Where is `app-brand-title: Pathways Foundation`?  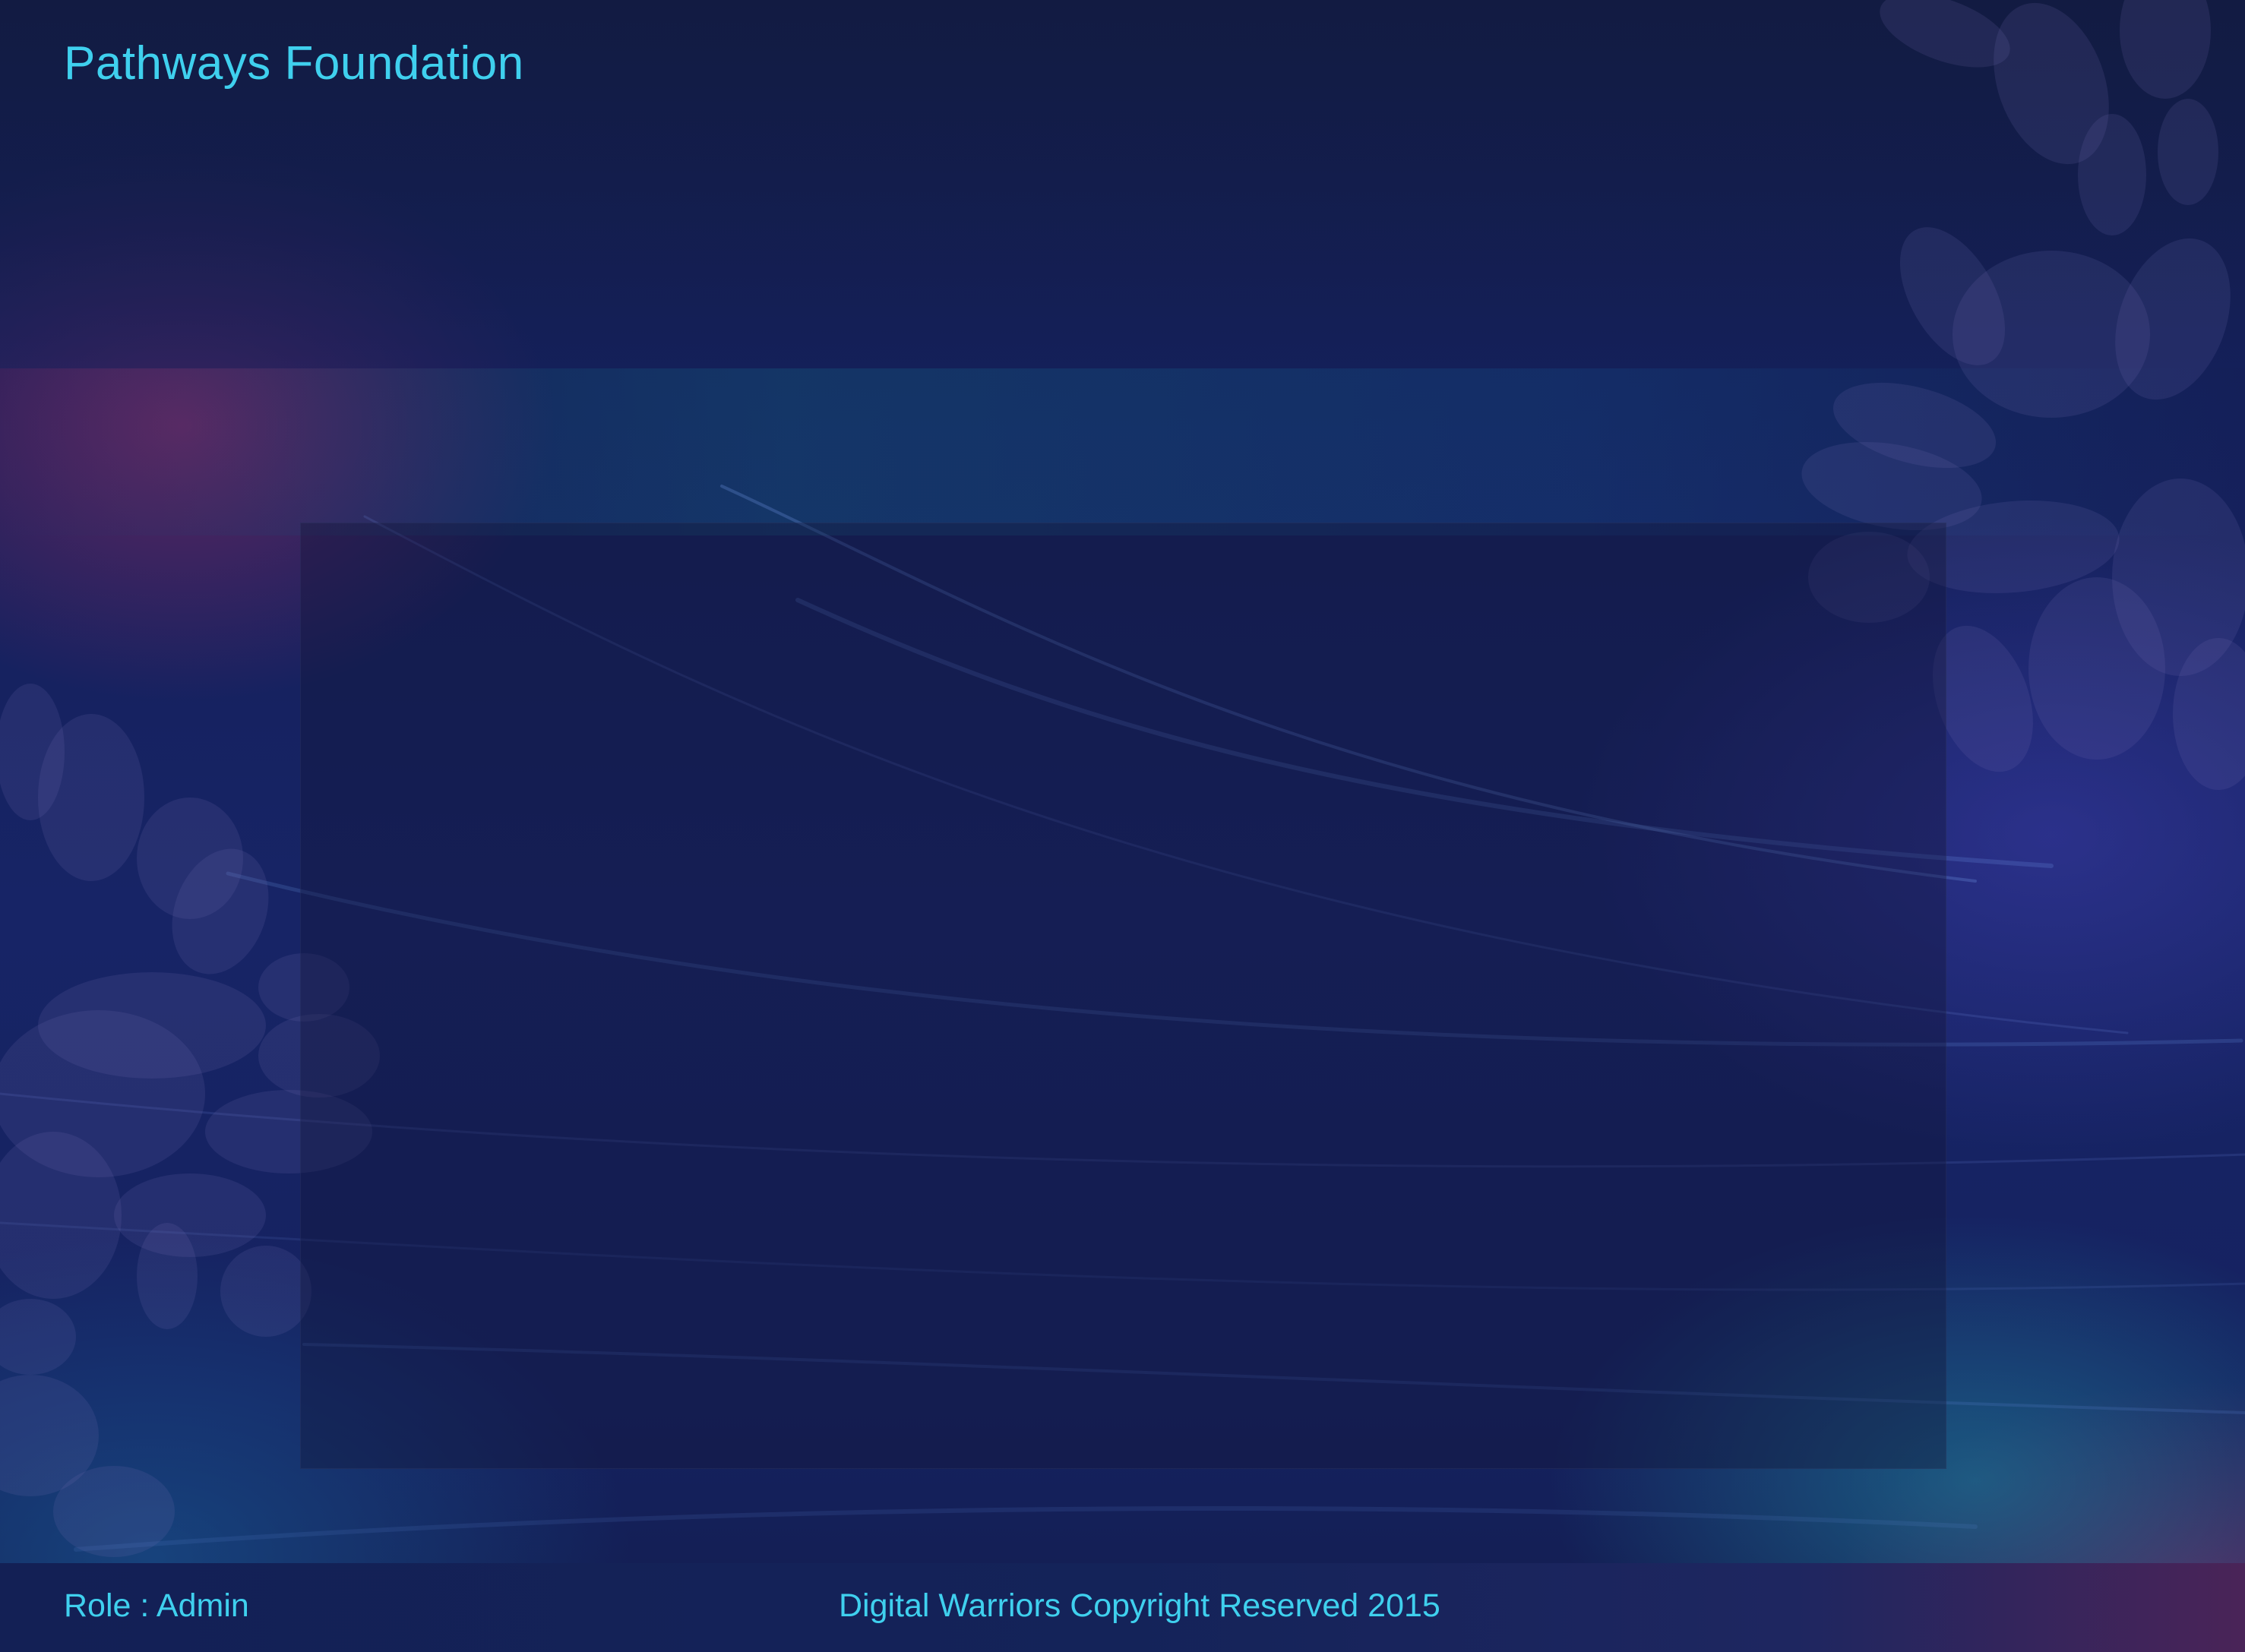 app-brand-title: Pathways Foundation is located at coordinates (294, 63).